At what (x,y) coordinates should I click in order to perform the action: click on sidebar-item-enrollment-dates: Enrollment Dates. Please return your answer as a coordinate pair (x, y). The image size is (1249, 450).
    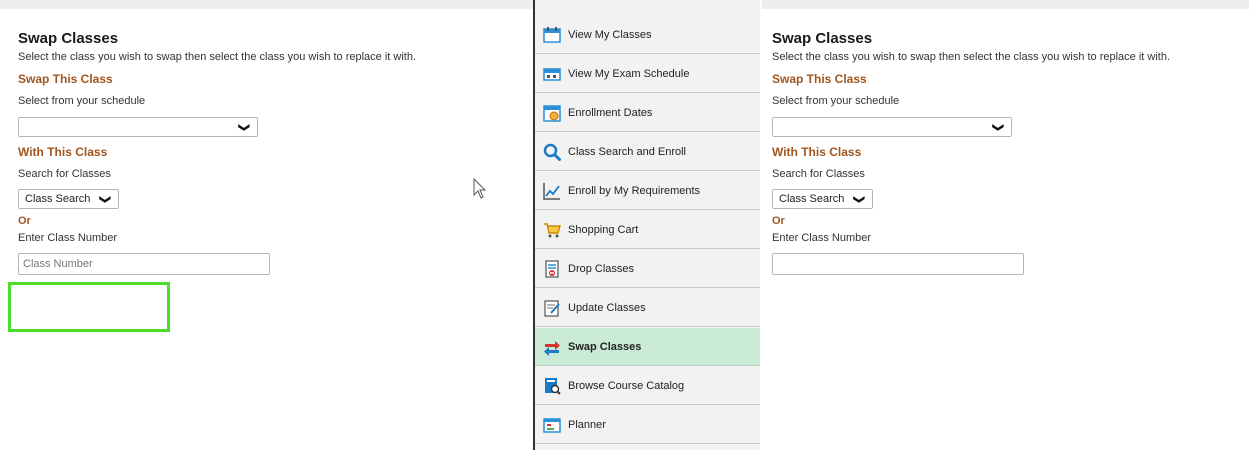
    Looking at the image, I should click on (647, 113).